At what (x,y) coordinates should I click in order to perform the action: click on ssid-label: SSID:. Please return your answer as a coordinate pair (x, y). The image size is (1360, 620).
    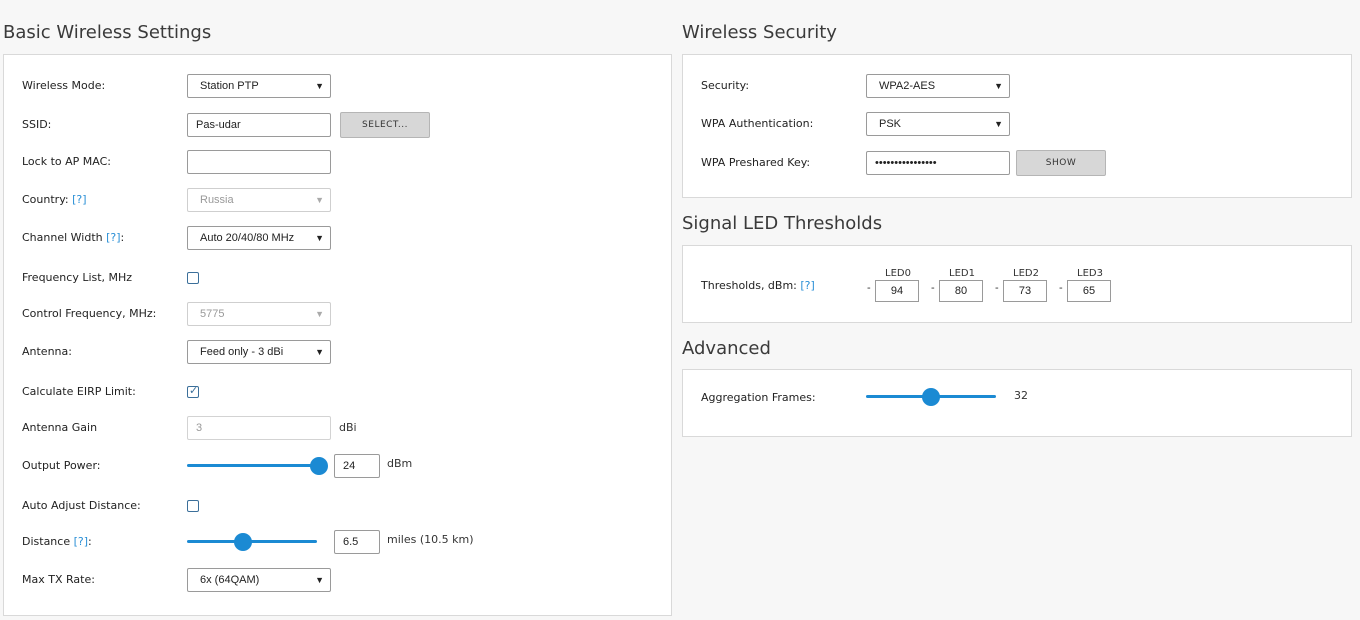
    Looking at the image, I should click on (37, 124).